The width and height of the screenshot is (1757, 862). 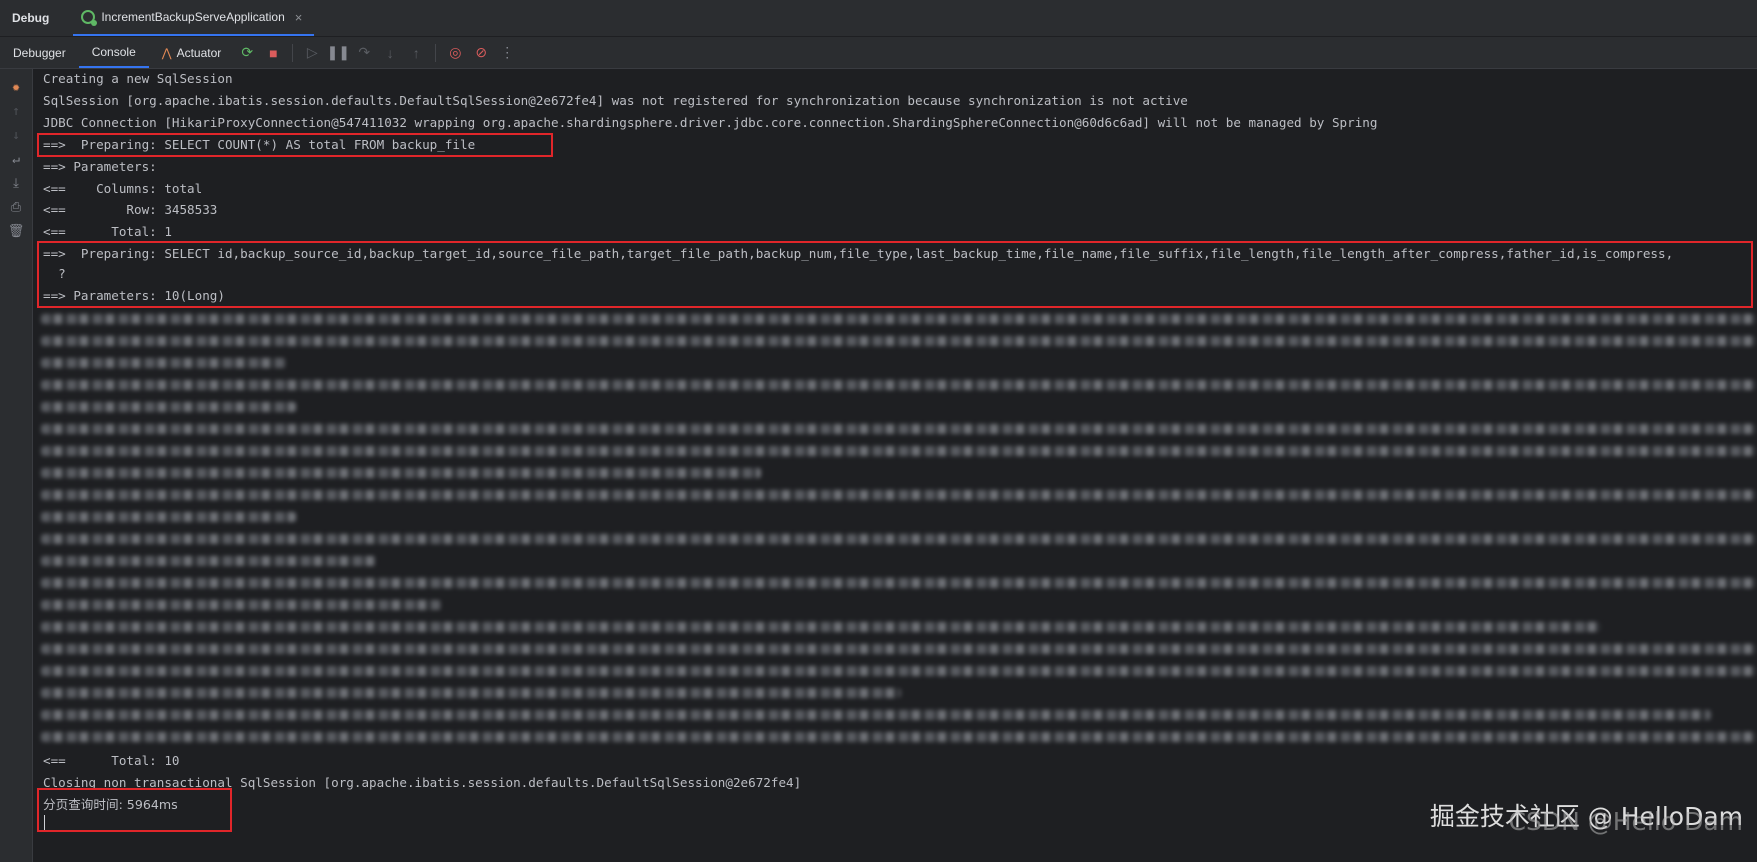 What do you see at coordinates (113, 52) in the screenshot?
I see `tab-console: Console` at bounding box center [113, 52].